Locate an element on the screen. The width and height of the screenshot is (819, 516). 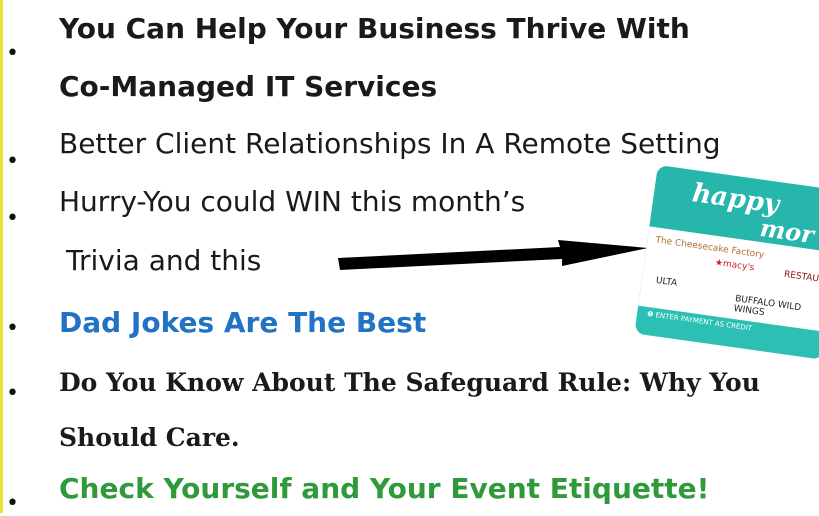
brand-macys: ★macy's is located at coordinates (735, 265).